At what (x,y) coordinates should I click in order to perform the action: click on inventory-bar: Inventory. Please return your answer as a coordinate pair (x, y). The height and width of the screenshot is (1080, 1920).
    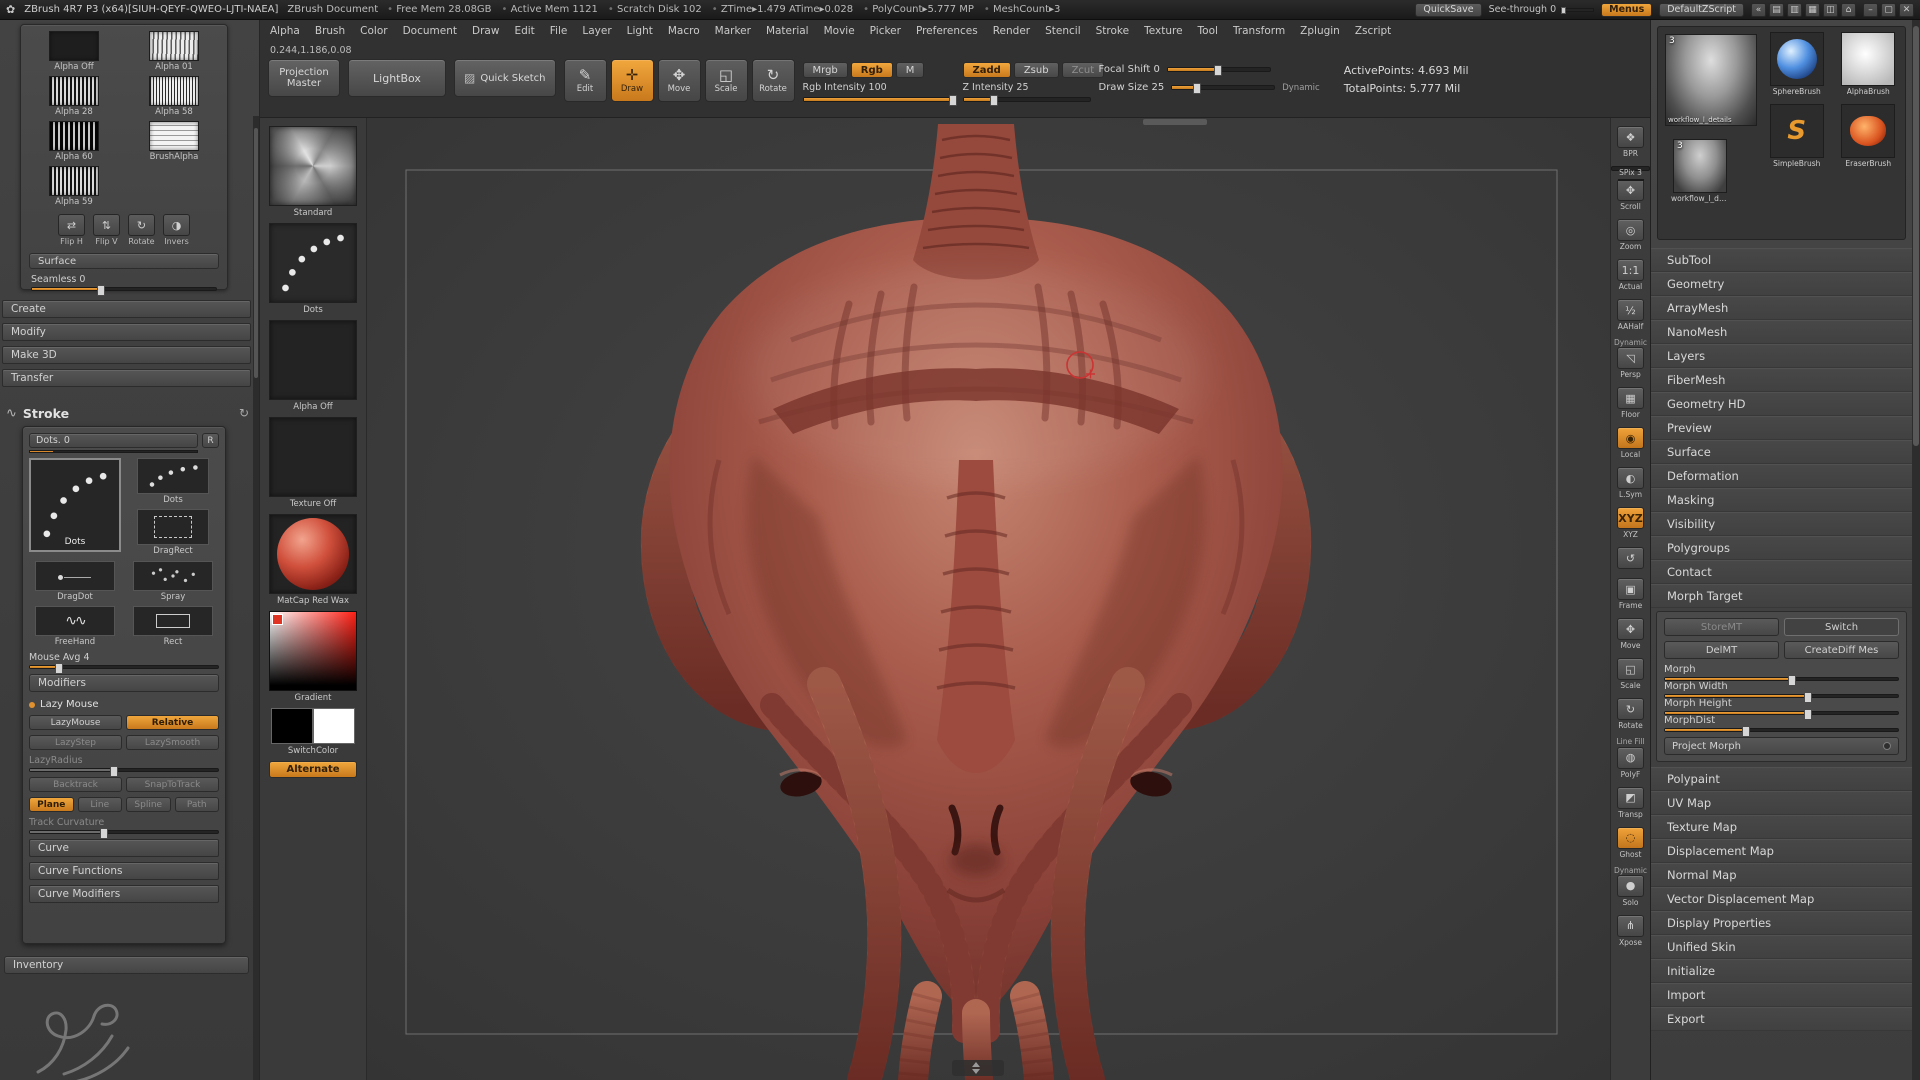
    Looking at the image, I should click on (126, 965).